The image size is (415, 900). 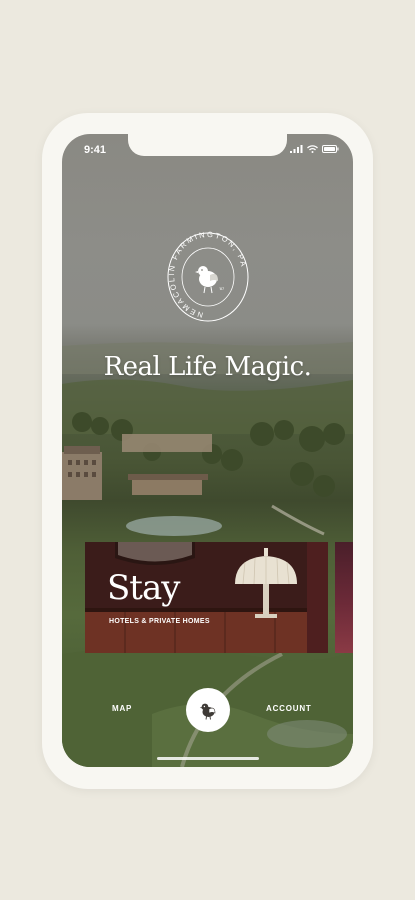 I want to click on home-button, so click(x=208, y=710).